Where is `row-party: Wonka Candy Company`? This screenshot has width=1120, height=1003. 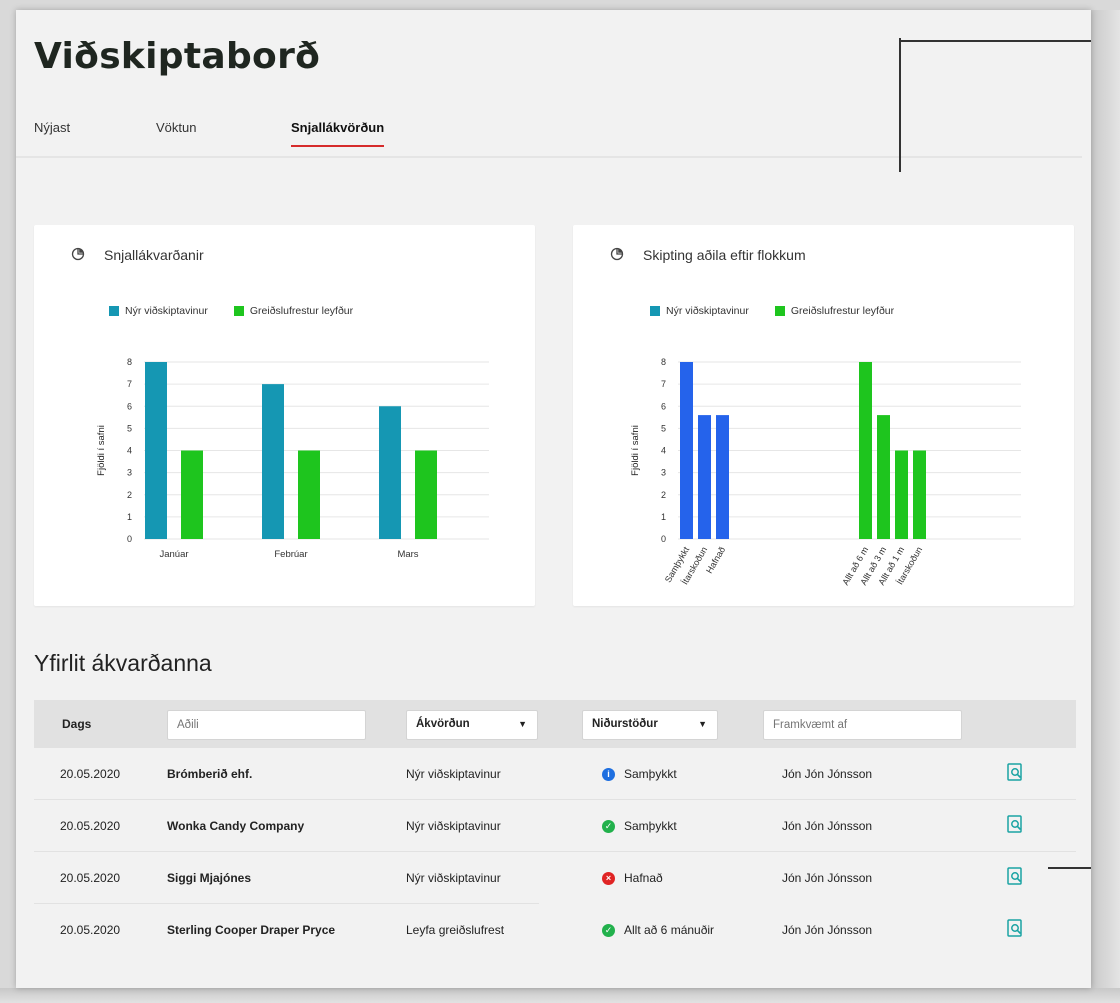 row-party: Wonka Candy Company is located at coordinates (236, 826).